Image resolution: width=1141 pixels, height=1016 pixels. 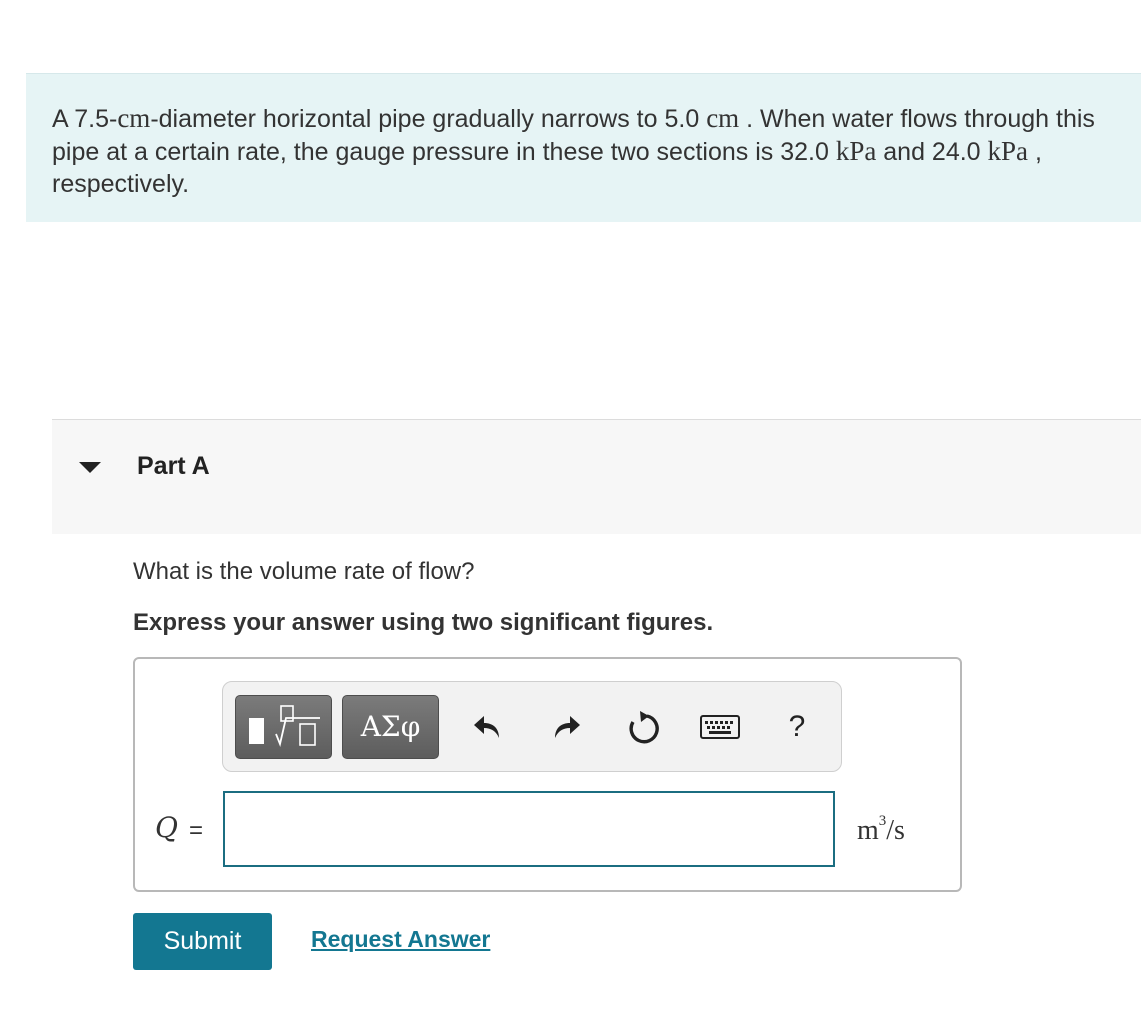 I want to click on part-a-header: Part A, so click(x=596, y=476).